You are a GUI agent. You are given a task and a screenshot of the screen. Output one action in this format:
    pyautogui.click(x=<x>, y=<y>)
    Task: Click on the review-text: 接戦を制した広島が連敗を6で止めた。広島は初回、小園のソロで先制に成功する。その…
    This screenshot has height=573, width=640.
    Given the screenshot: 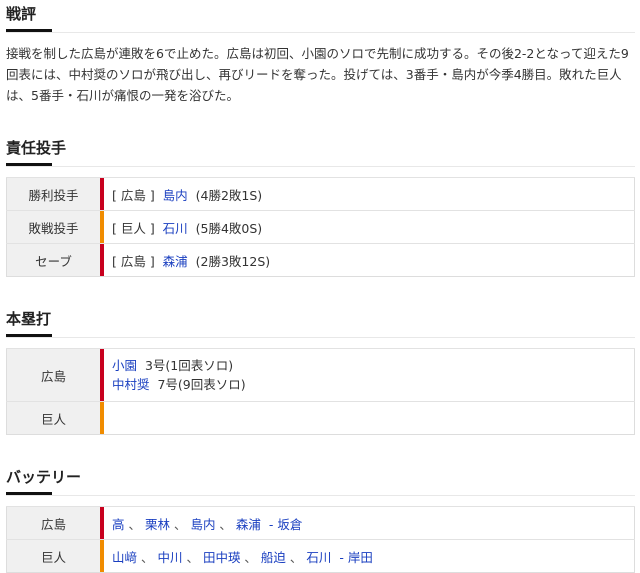 What is the action you would take?
    pyautogui.click(x=317, y=74)
    